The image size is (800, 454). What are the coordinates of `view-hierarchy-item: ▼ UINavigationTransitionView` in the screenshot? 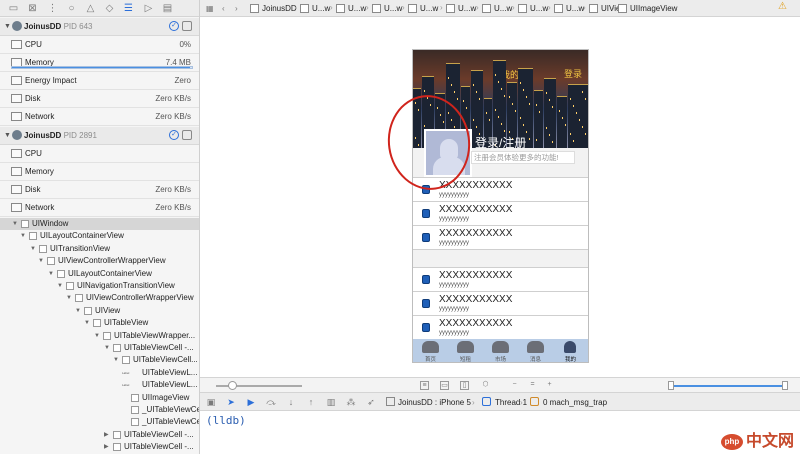 It's located at (99, 286).